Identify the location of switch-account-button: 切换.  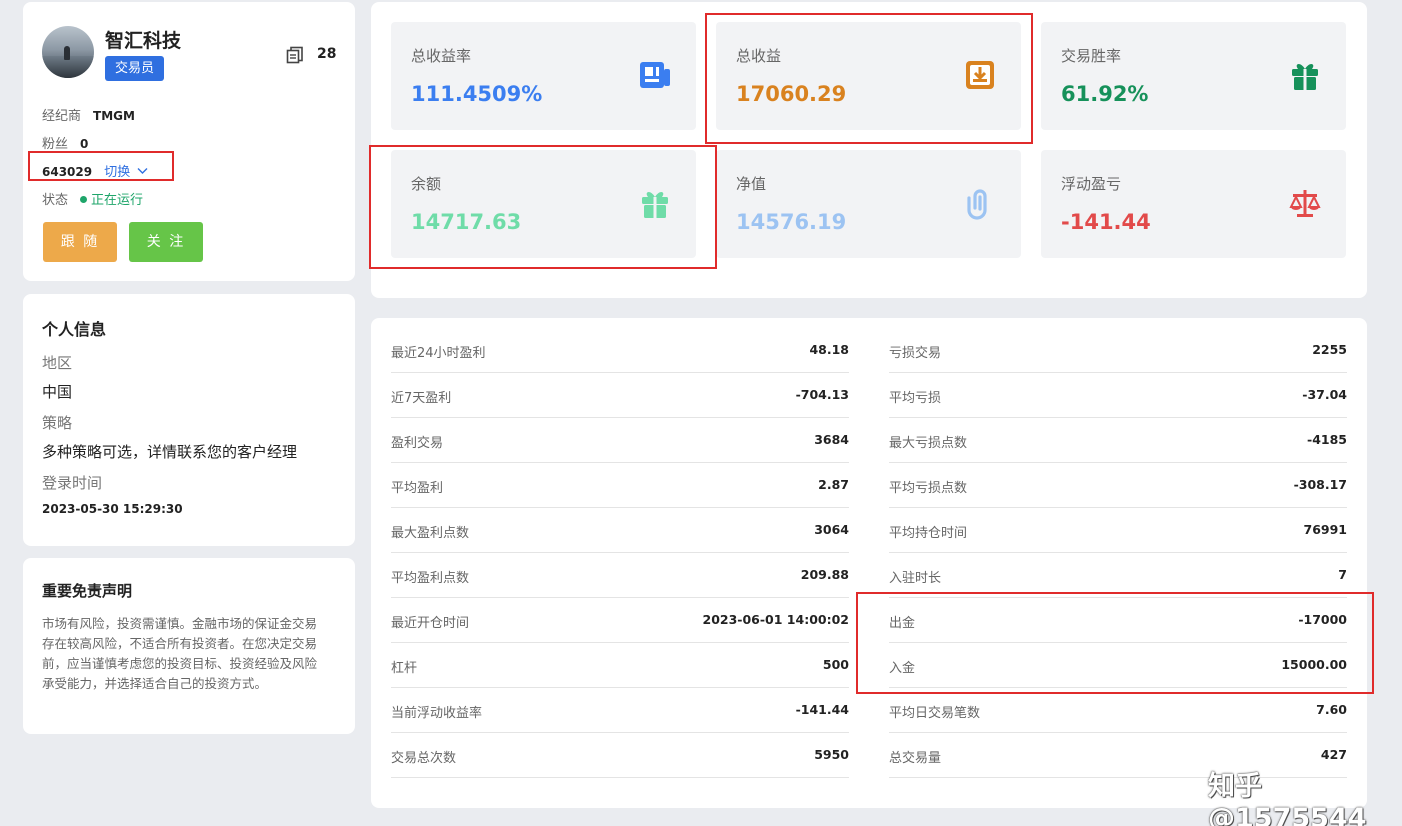
(126, 172).